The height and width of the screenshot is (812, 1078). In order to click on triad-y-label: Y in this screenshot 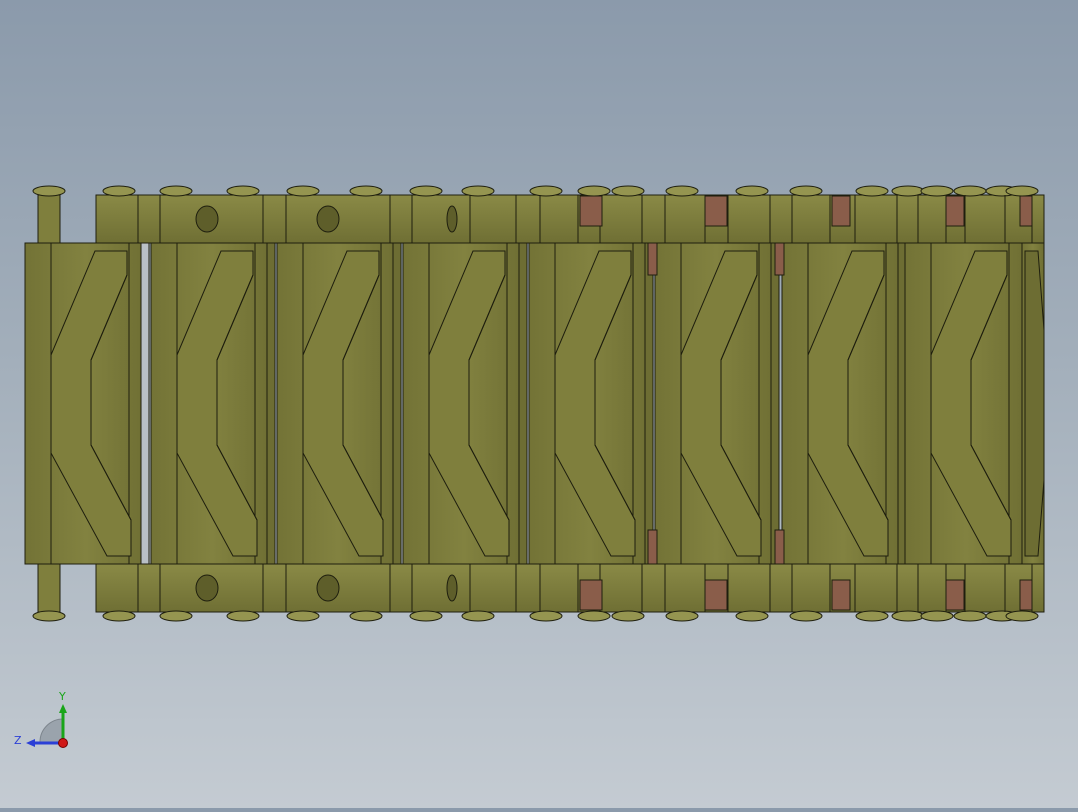, I will do `click(62, 696)`.